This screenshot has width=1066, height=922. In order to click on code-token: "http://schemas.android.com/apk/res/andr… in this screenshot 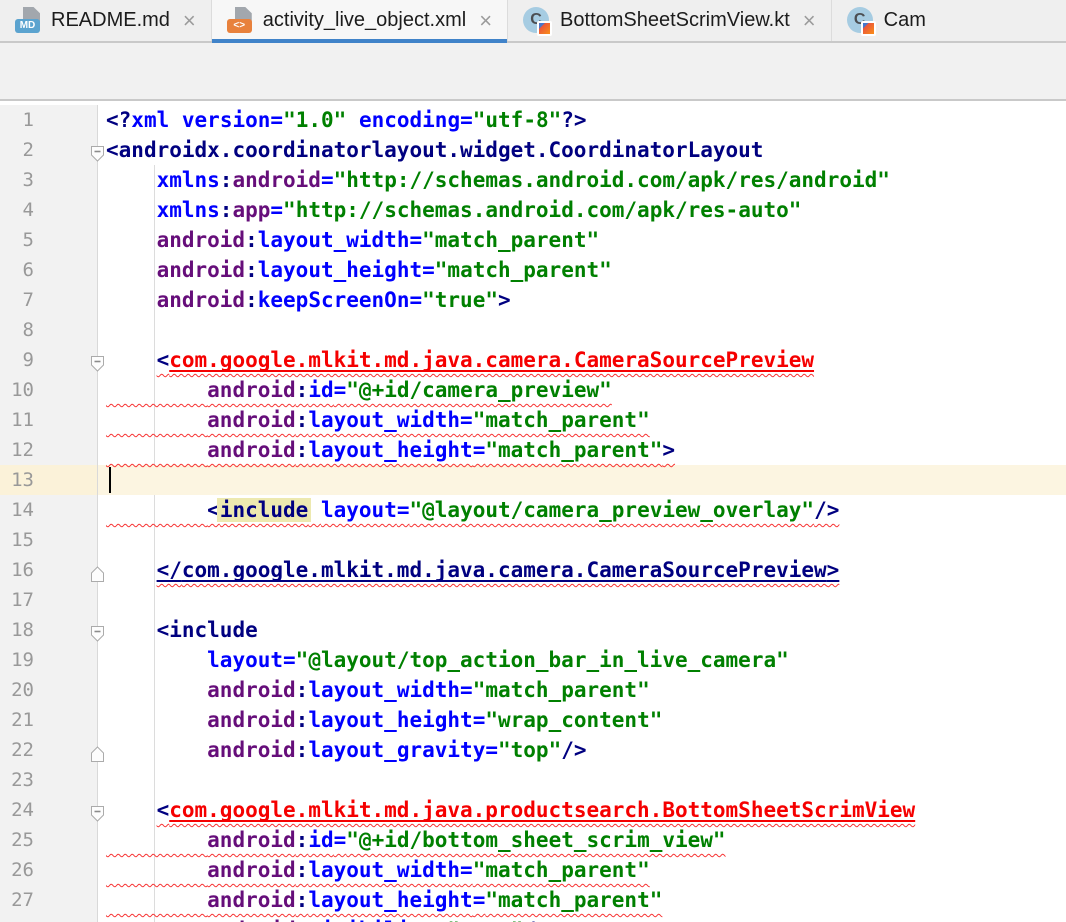, I will do `click(611, 180)`.